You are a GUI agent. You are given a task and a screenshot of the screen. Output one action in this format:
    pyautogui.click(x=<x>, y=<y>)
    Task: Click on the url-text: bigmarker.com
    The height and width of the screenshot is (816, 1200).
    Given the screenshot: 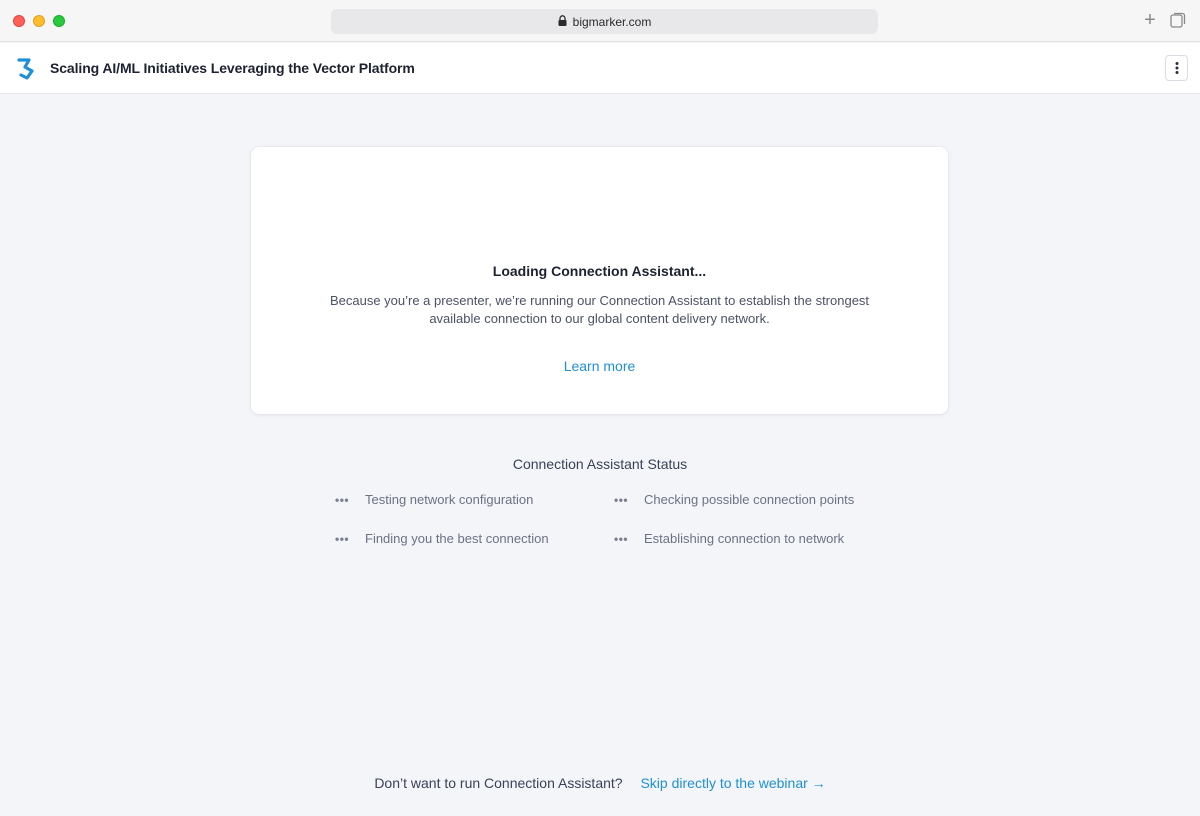 What is the action you would take?
    pyautogui.click(x=612, y=21)
    